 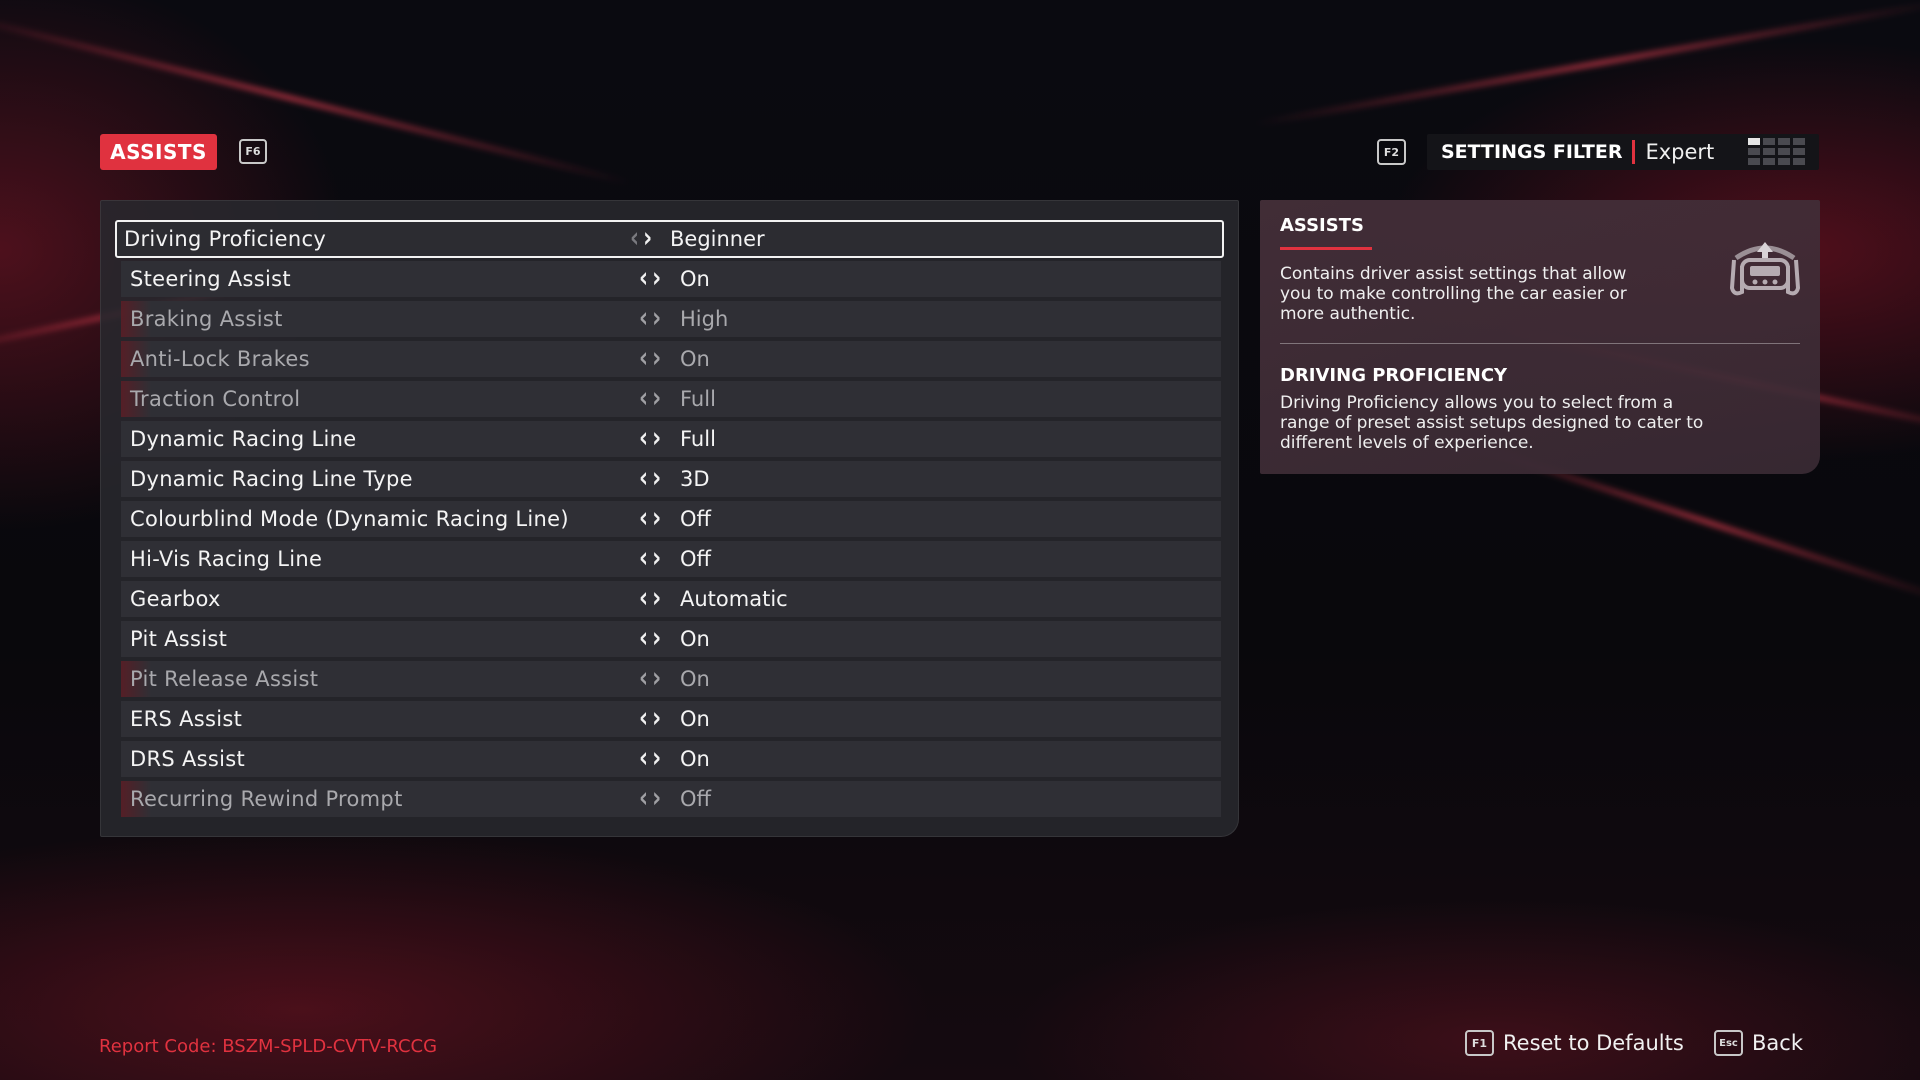 What do you see at coordinates (206, 319) in the screenshot?
I see `settings-row-label: Braking Assist` at bounding box center [206, 319].